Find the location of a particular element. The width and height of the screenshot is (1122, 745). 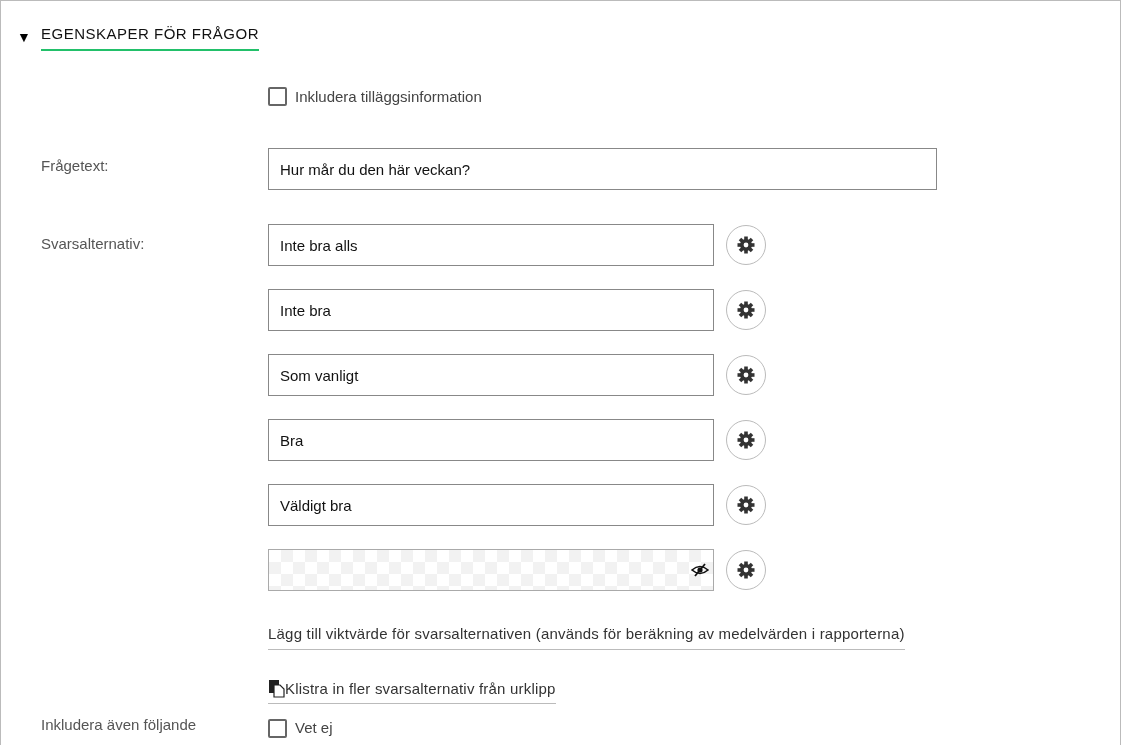

collapse-toggle: ▼ is located at coordinates (24, 36).